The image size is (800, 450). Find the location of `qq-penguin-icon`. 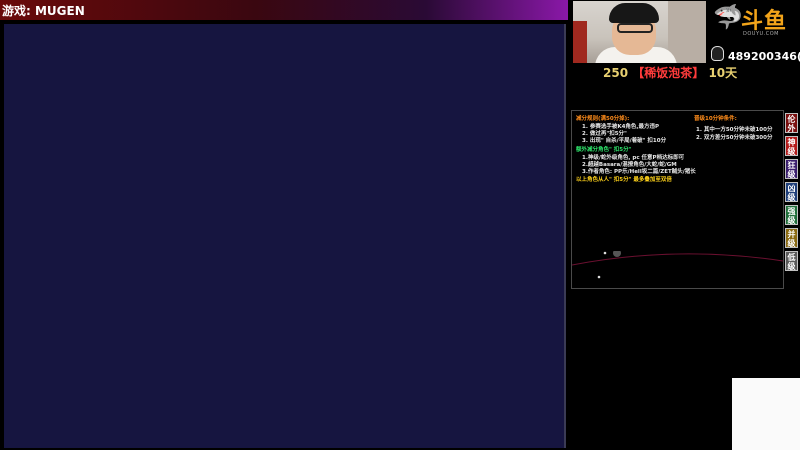

qq-penguin-icon is located at coordinates (717, 53).